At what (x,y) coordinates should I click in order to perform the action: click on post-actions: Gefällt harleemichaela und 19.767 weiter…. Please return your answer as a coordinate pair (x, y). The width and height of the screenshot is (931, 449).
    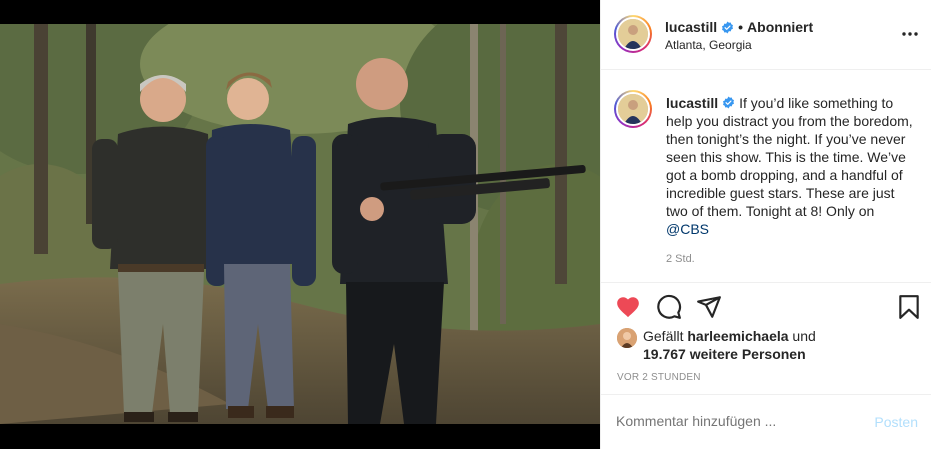
    Looking at the image, I should click on (766, 338).